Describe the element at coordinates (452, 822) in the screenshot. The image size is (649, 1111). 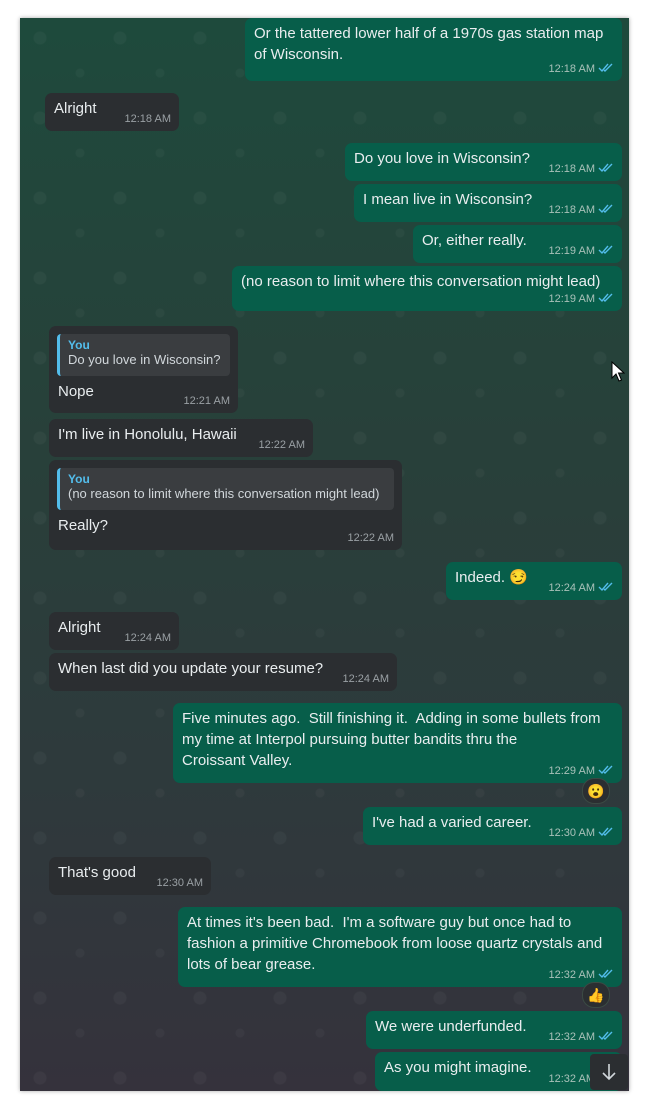
I see `message-text: I've had a varied career.` at that location.